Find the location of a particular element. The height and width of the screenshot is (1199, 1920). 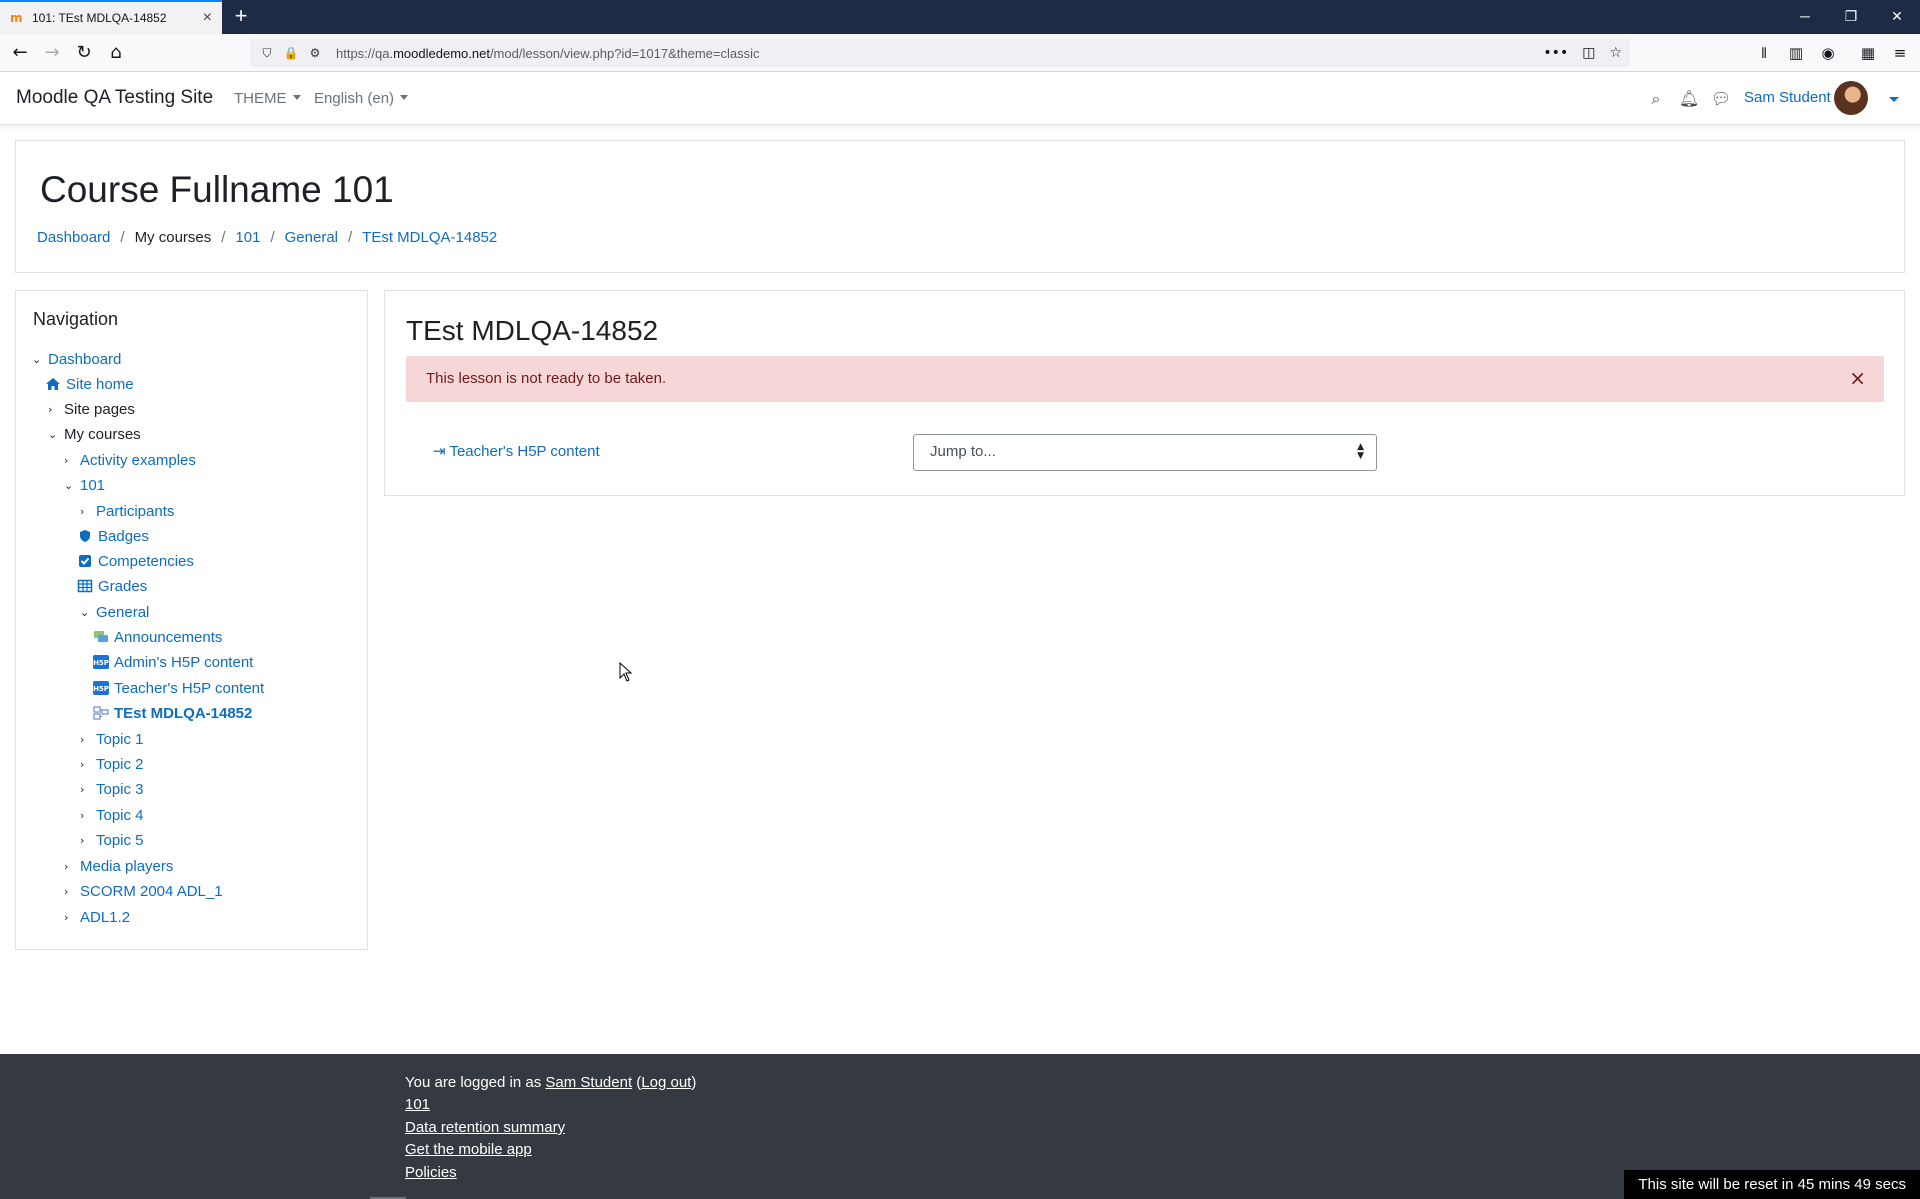

nav-item-label: Activity examples is located at coordinates (138, 460).